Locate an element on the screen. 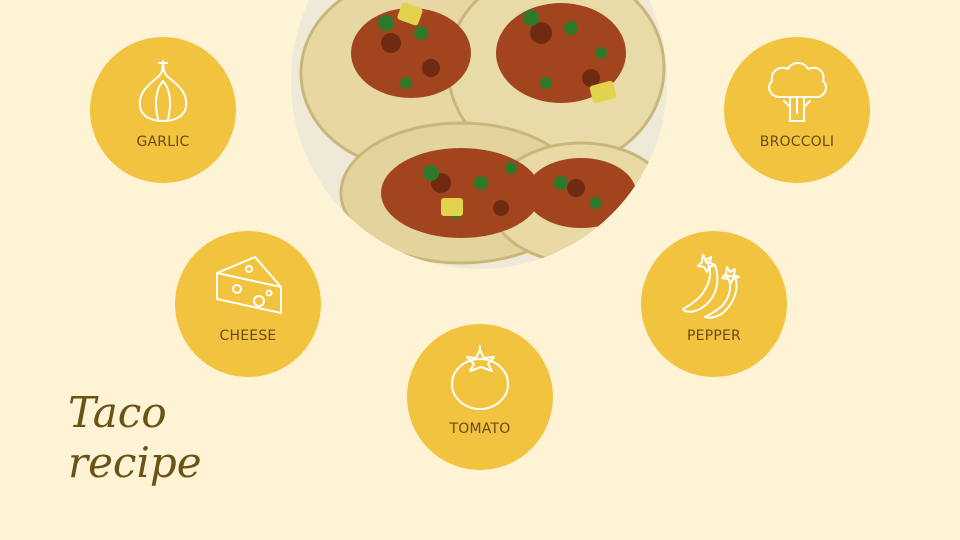 This screenshot has height=540, width=960. ingredient-label: PEPPER is located at coordinates (714, 336).